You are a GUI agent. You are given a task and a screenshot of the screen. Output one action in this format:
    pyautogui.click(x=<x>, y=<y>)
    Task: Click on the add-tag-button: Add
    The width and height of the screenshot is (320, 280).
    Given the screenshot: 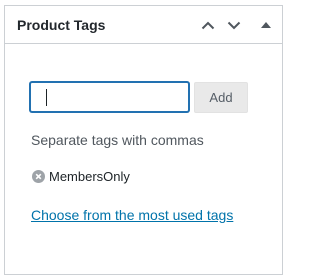 What is the action you would take?
    pyautogui.click(x=221, y=97)
    